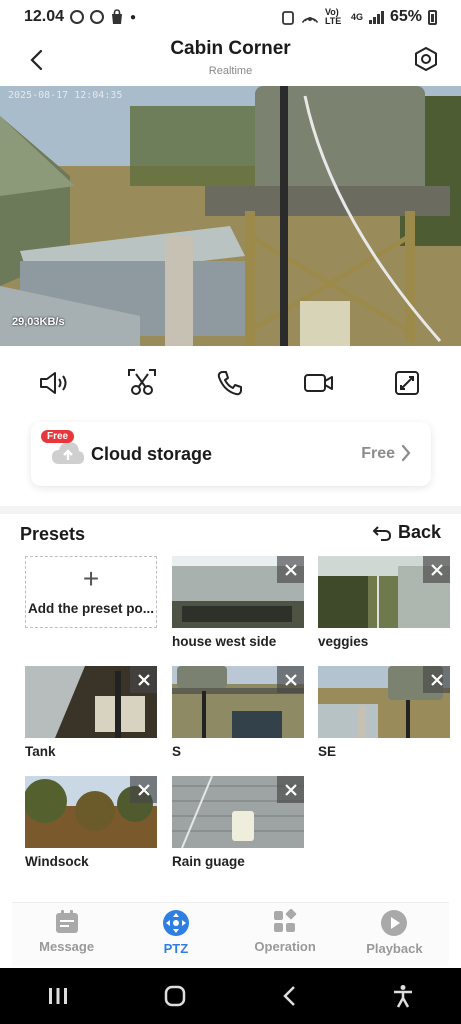  I want to click on preset-label: Rain guage, so click(208, 861).